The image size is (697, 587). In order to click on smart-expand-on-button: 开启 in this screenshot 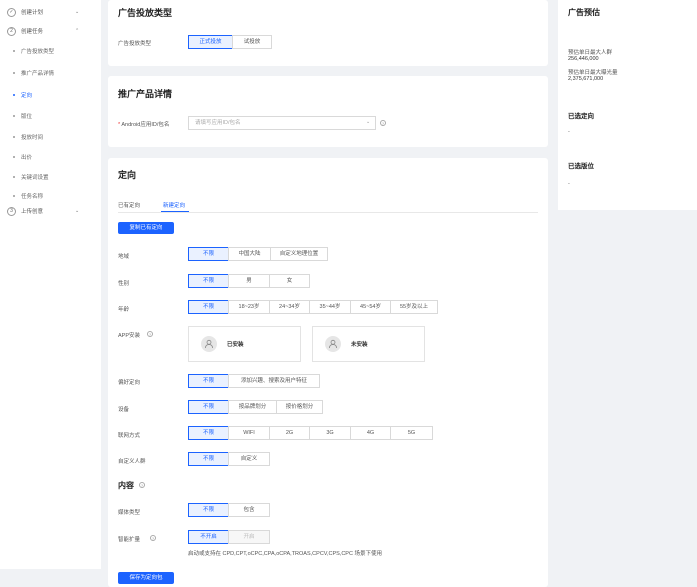, I will do `click(249, 537)`.